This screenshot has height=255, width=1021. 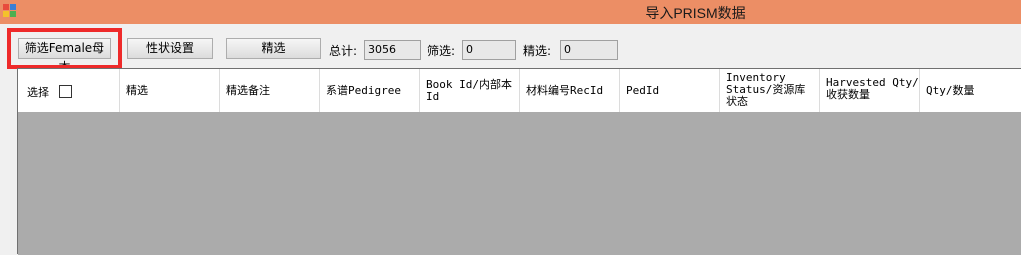 I want to click on window-title: 导入PRISM数据, so click(x=695, y=13).